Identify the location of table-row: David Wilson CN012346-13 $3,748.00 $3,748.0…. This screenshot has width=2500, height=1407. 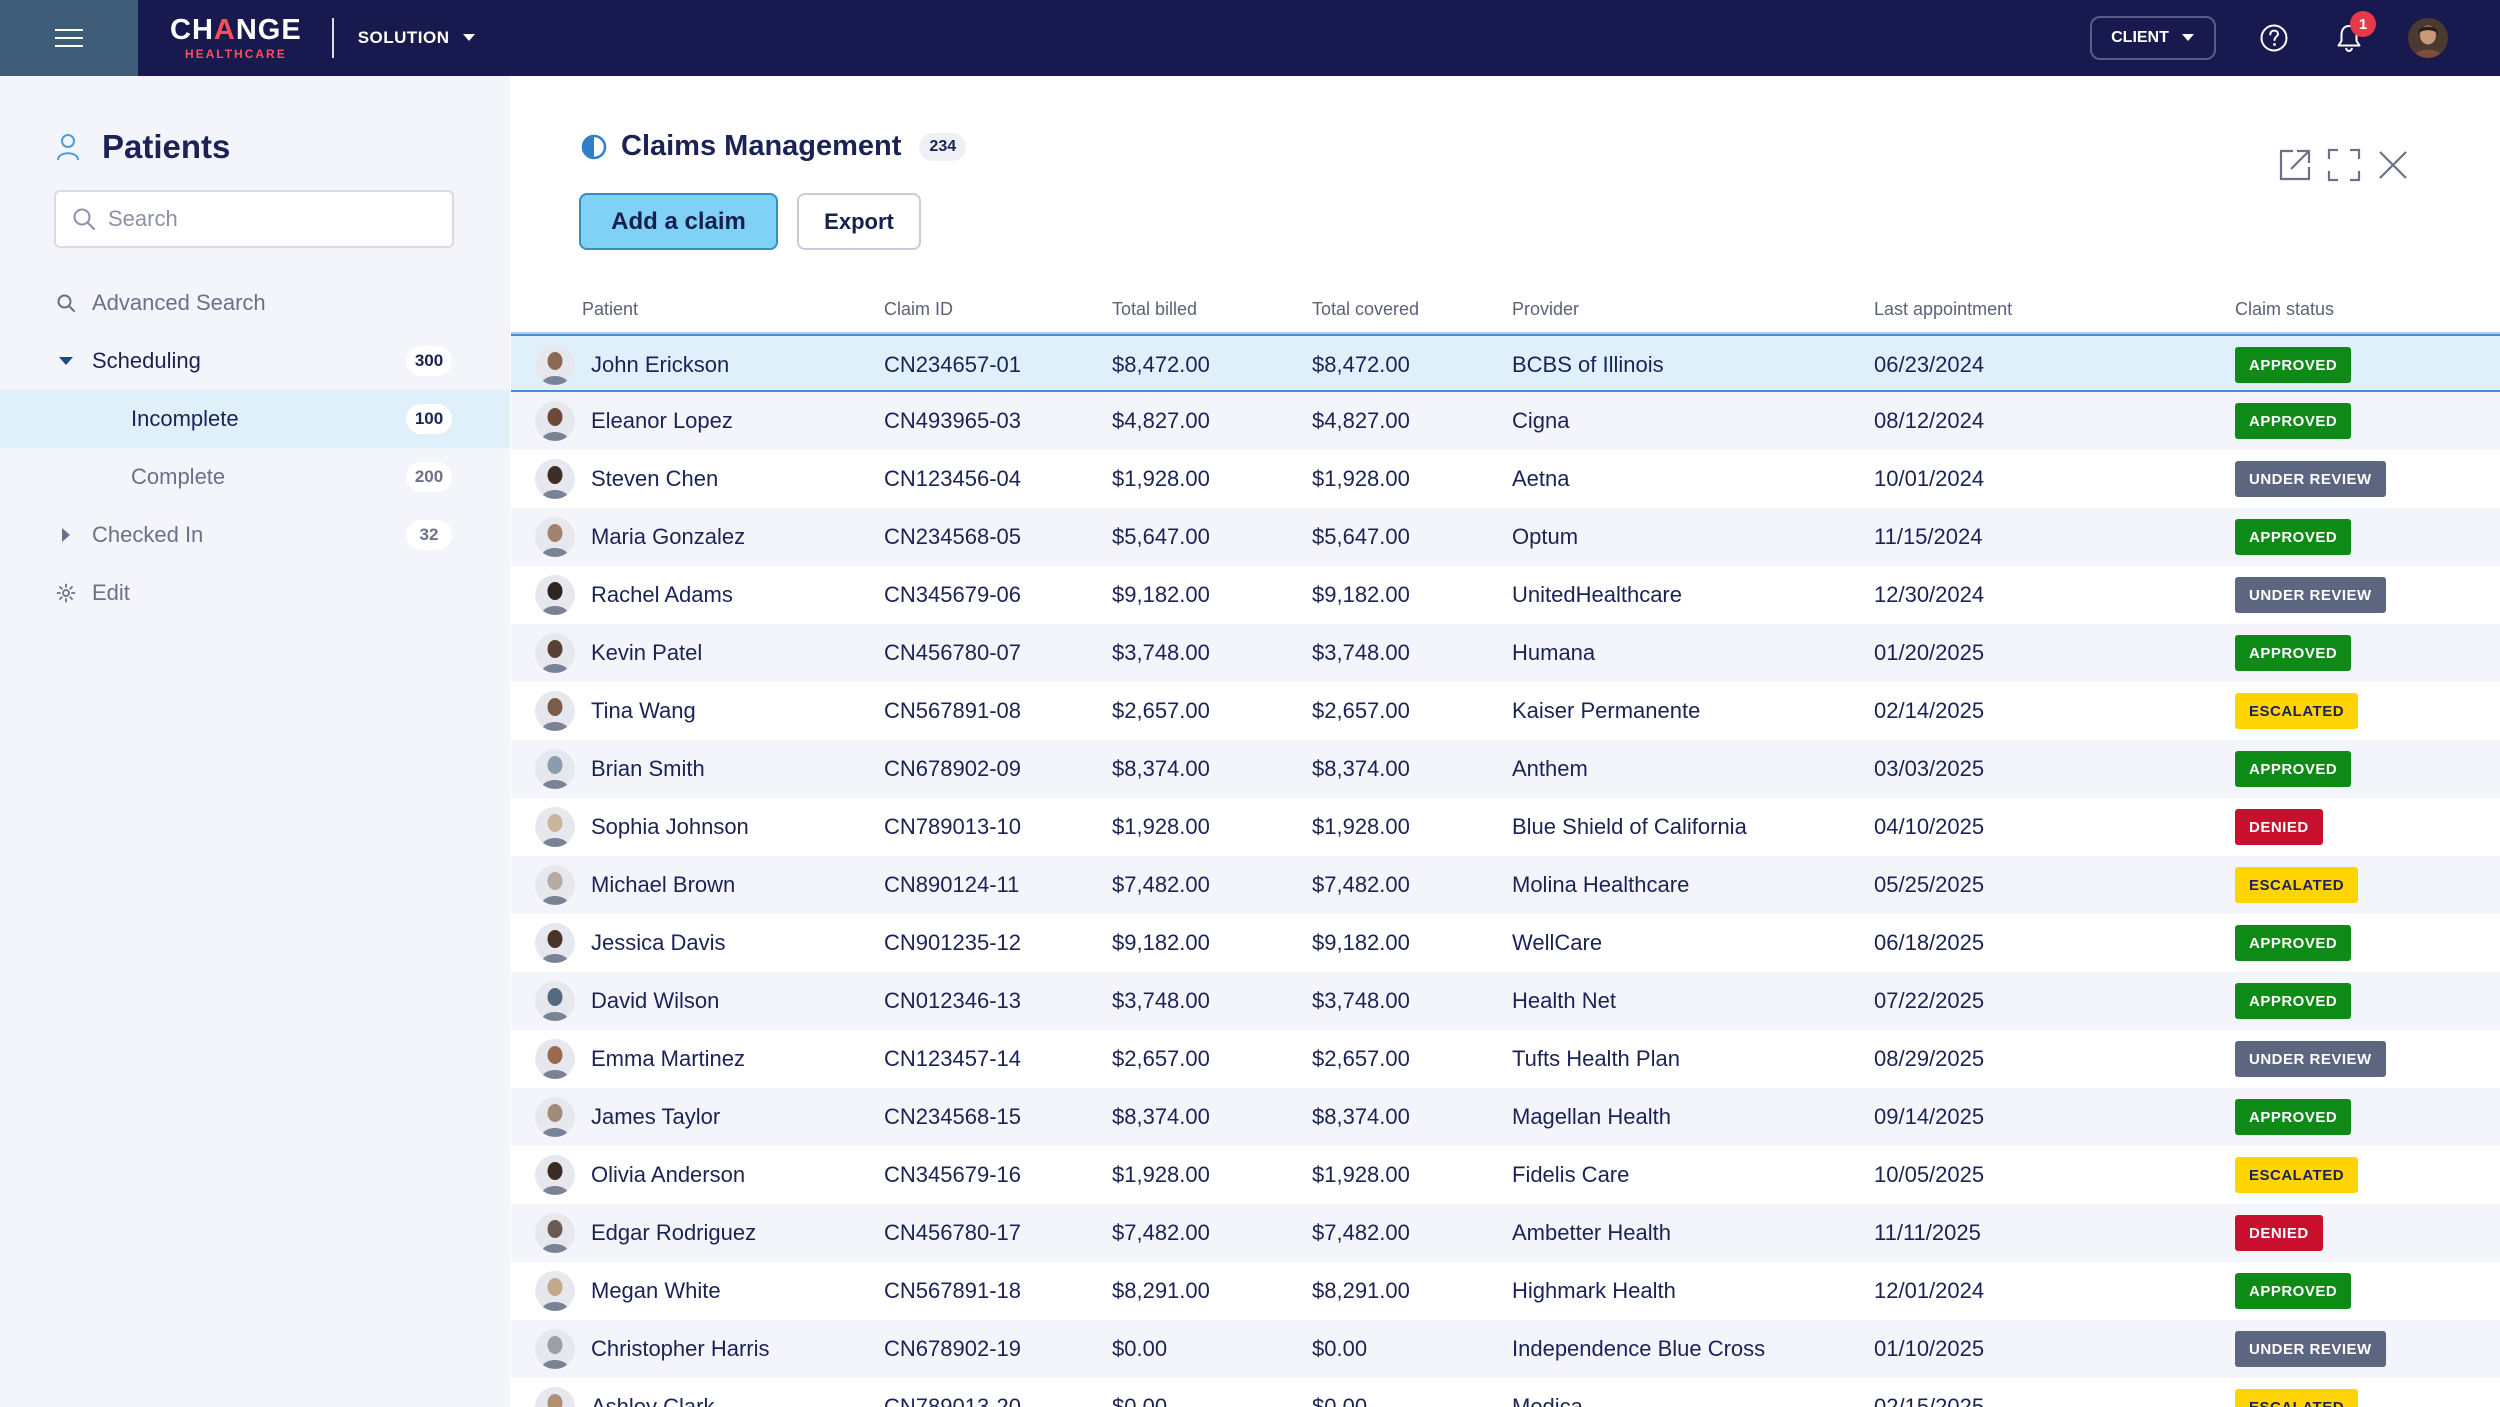
(1505, 1001).